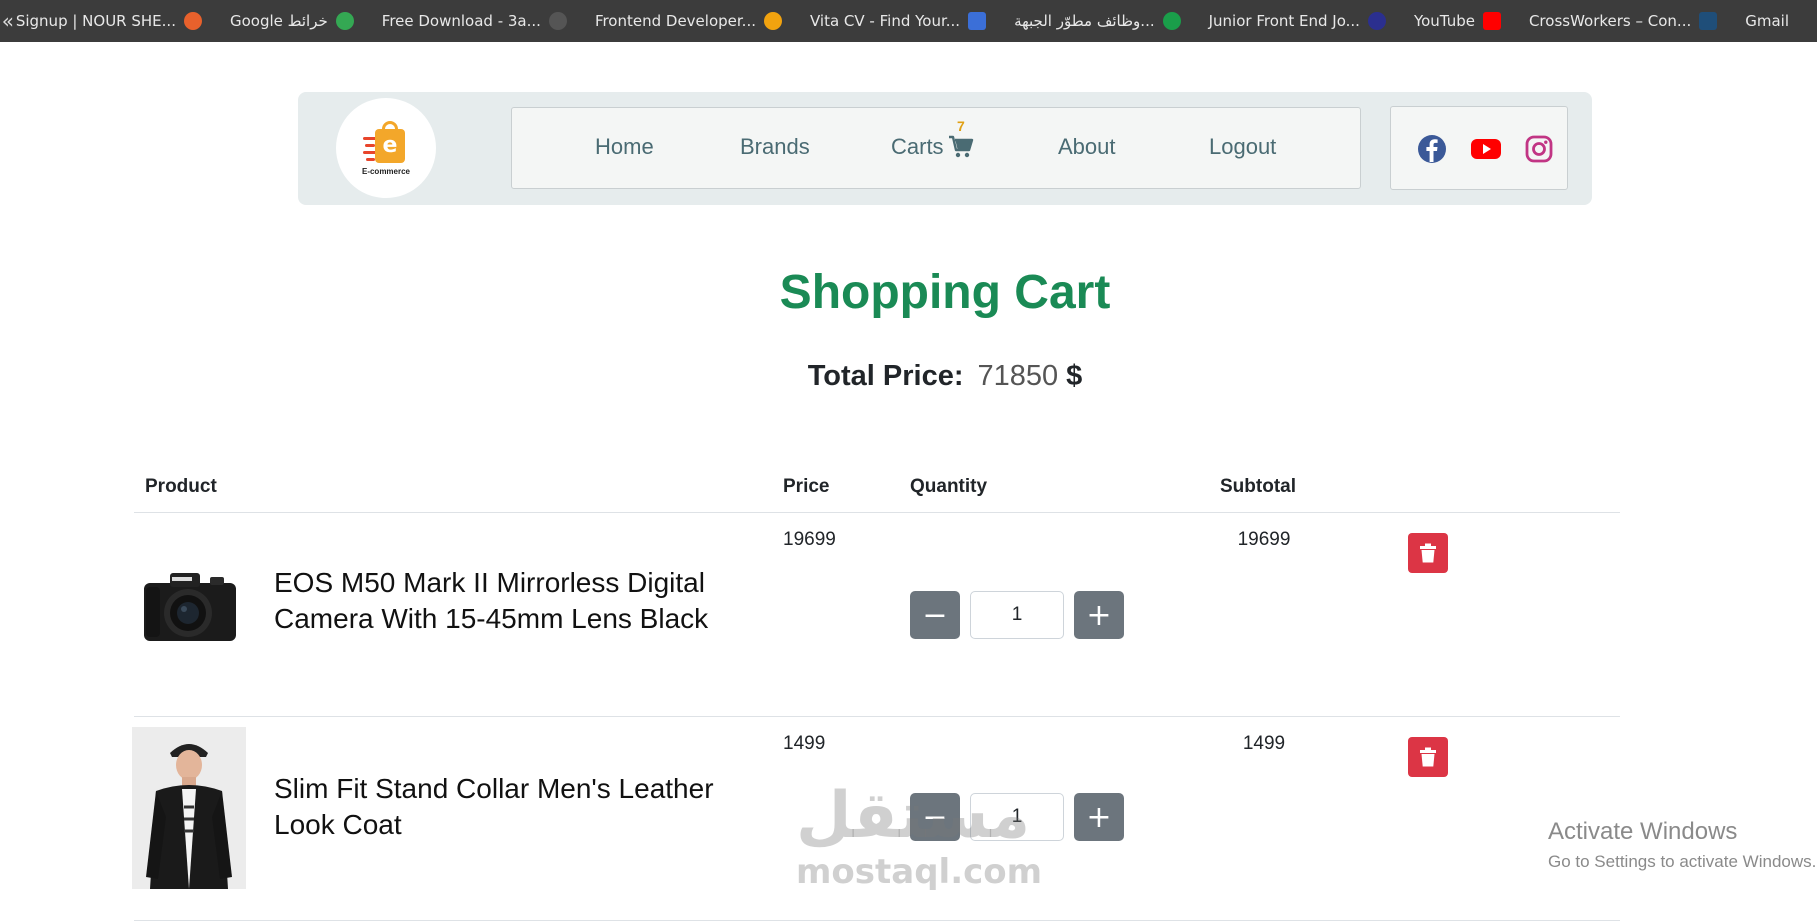 This screenshot has width=1817, height=921. I want to click on instagram-icon, so click(1539, 149).